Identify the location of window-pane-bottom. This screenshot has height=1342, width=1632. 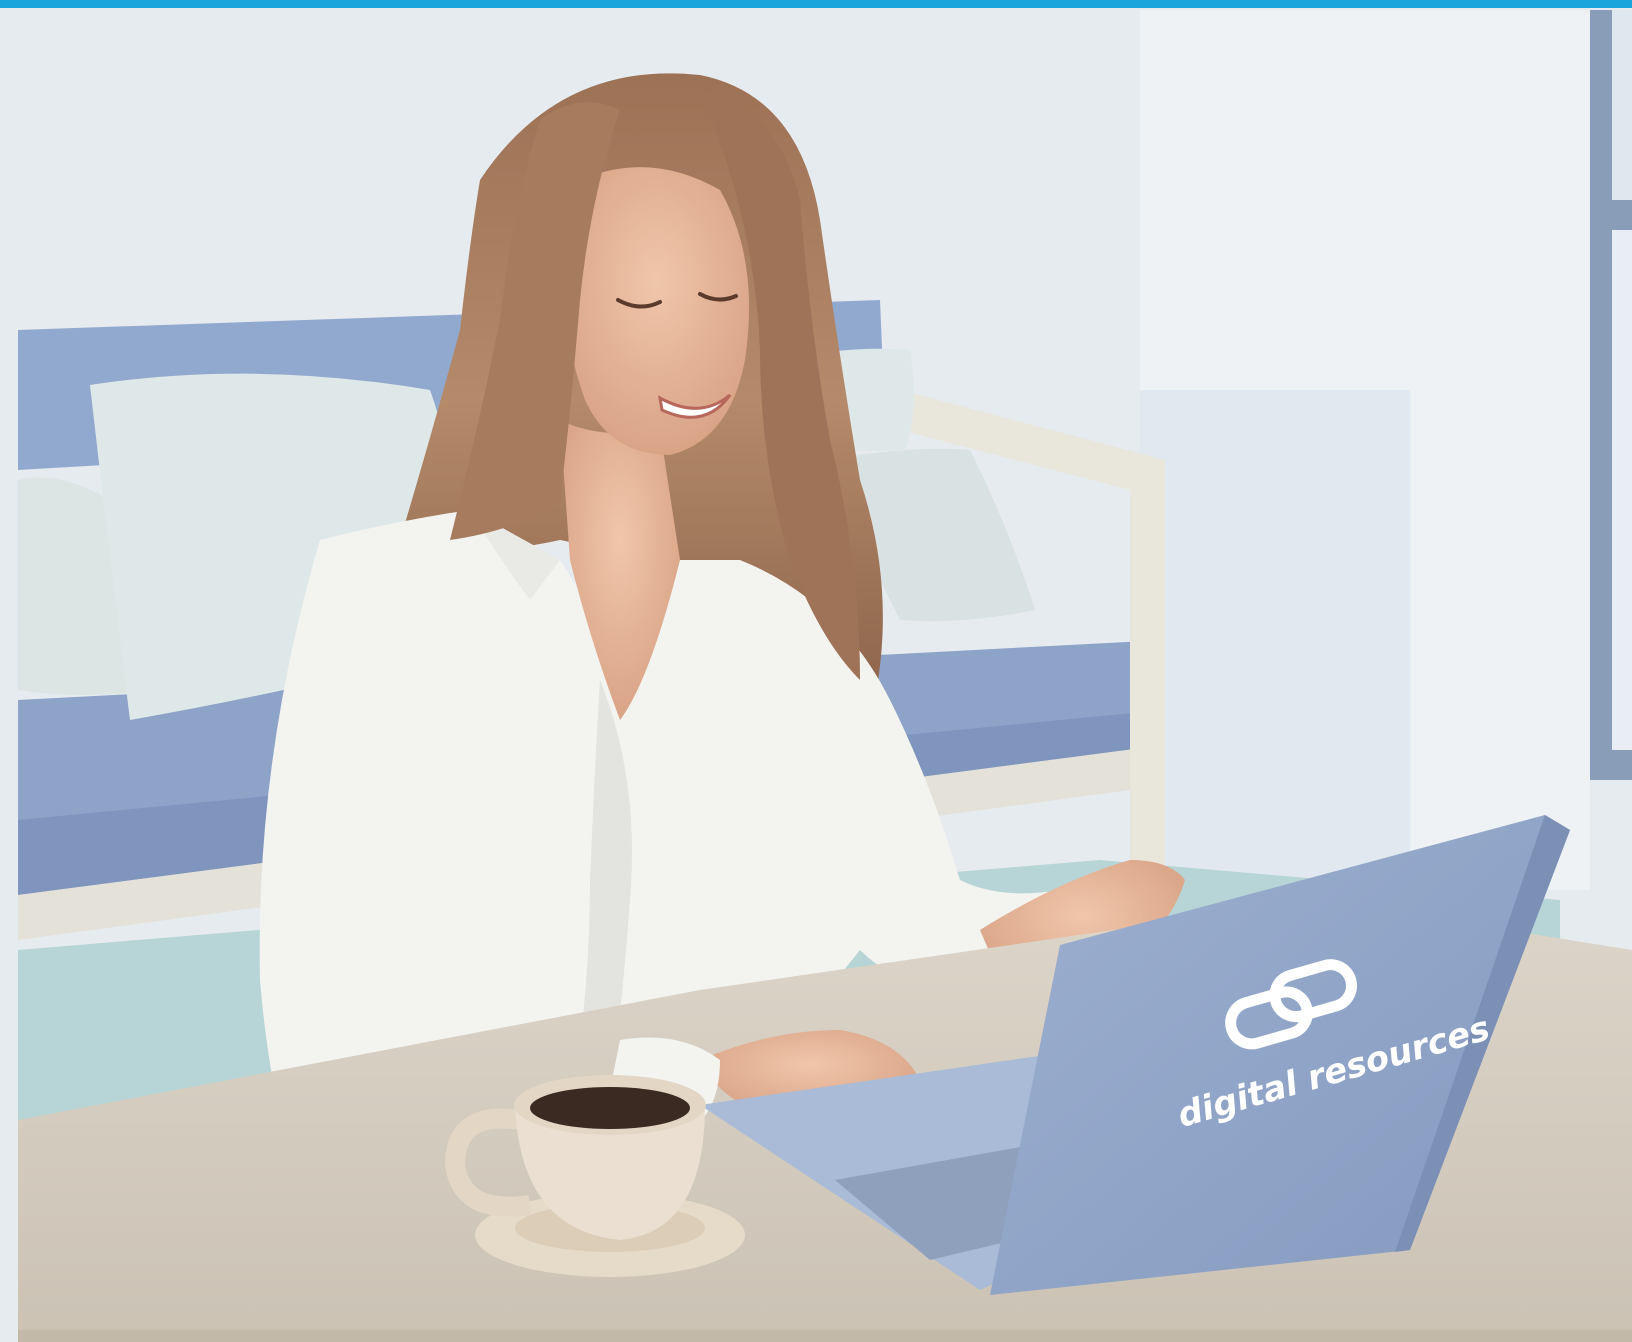
(1622, 490).